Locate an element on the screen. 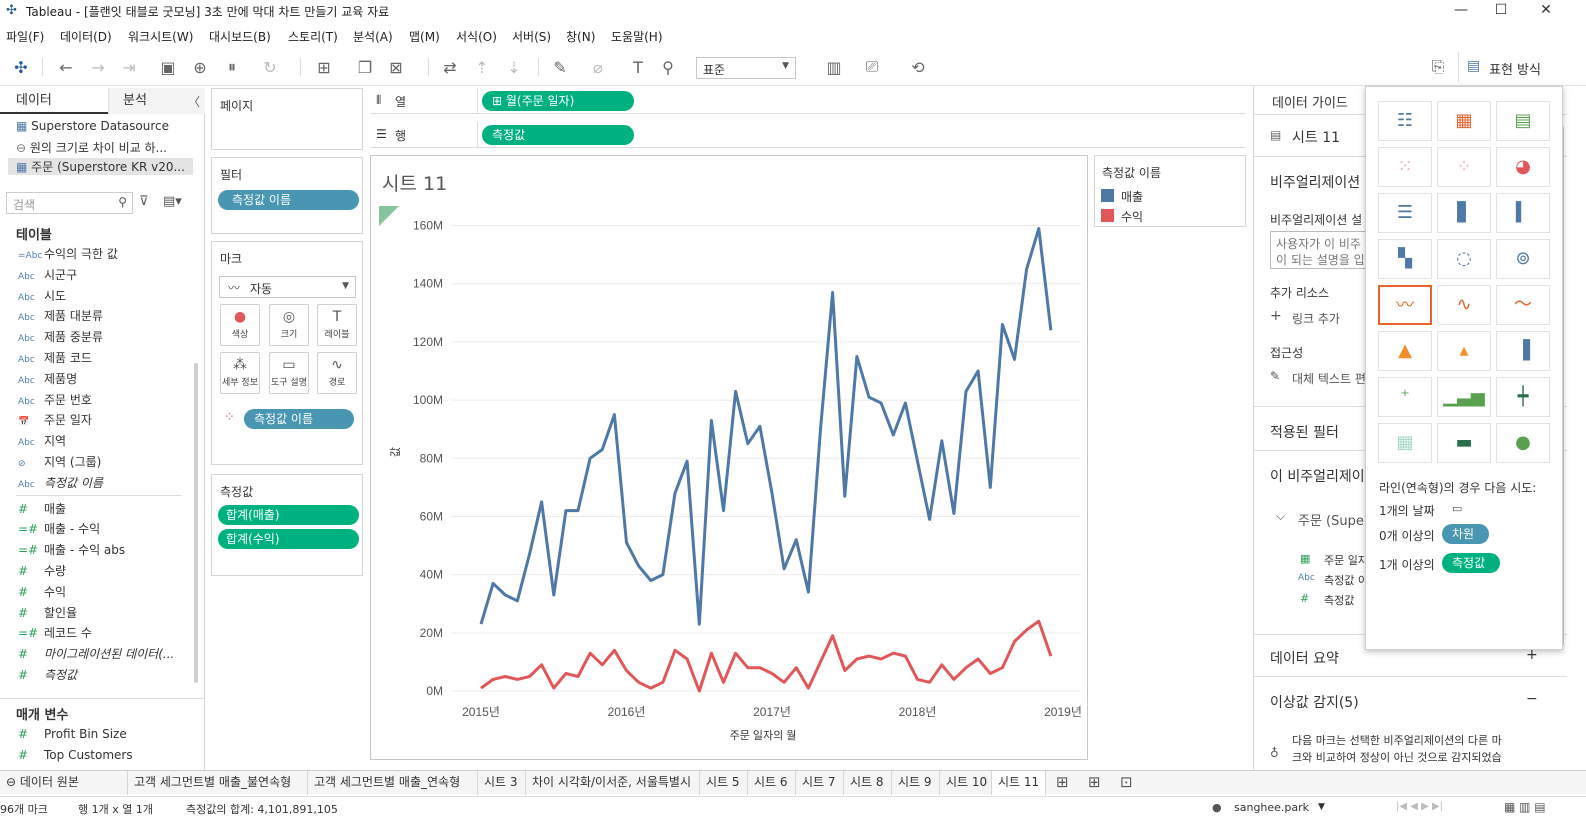 This screenshot has height=819, width=1586. menu-analysis: 분석(A) is located at coordinates (373, 36).